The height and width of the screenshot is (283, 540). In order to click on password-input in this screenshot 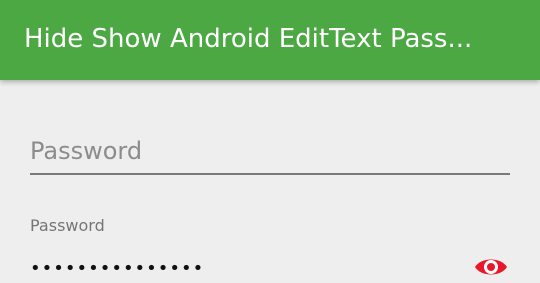, I will do `click(270, 151)`.